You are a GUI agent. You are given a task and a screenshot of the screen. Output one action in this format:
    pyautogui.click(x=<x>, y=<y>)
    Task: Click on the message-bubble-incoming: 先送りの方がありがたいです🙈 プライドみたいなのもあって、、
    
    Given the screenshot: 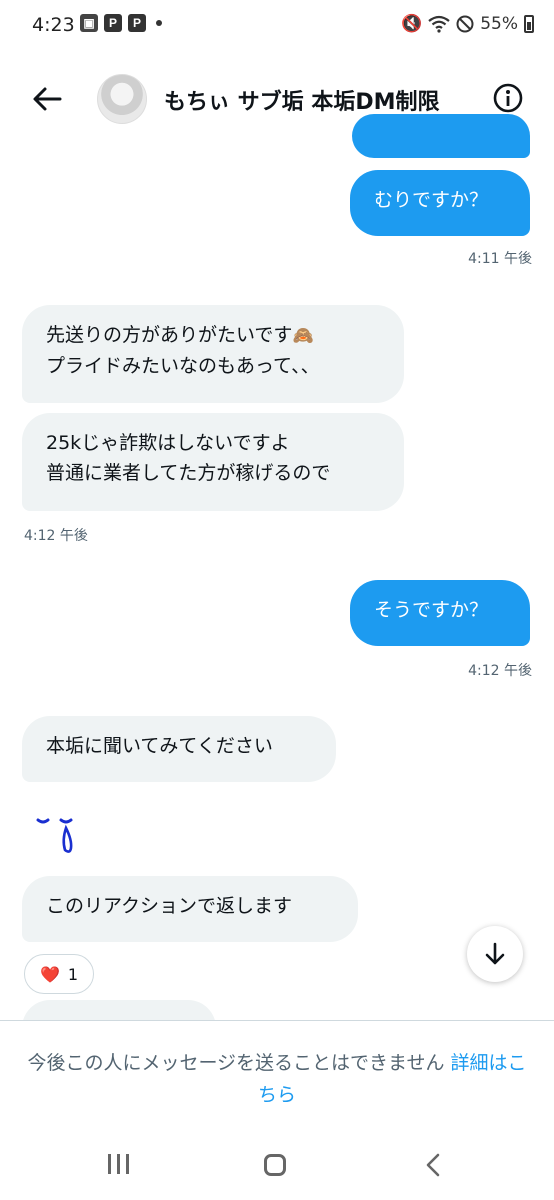 What is the action you would take?
    pyautogui.click(x=213, y=354)
    